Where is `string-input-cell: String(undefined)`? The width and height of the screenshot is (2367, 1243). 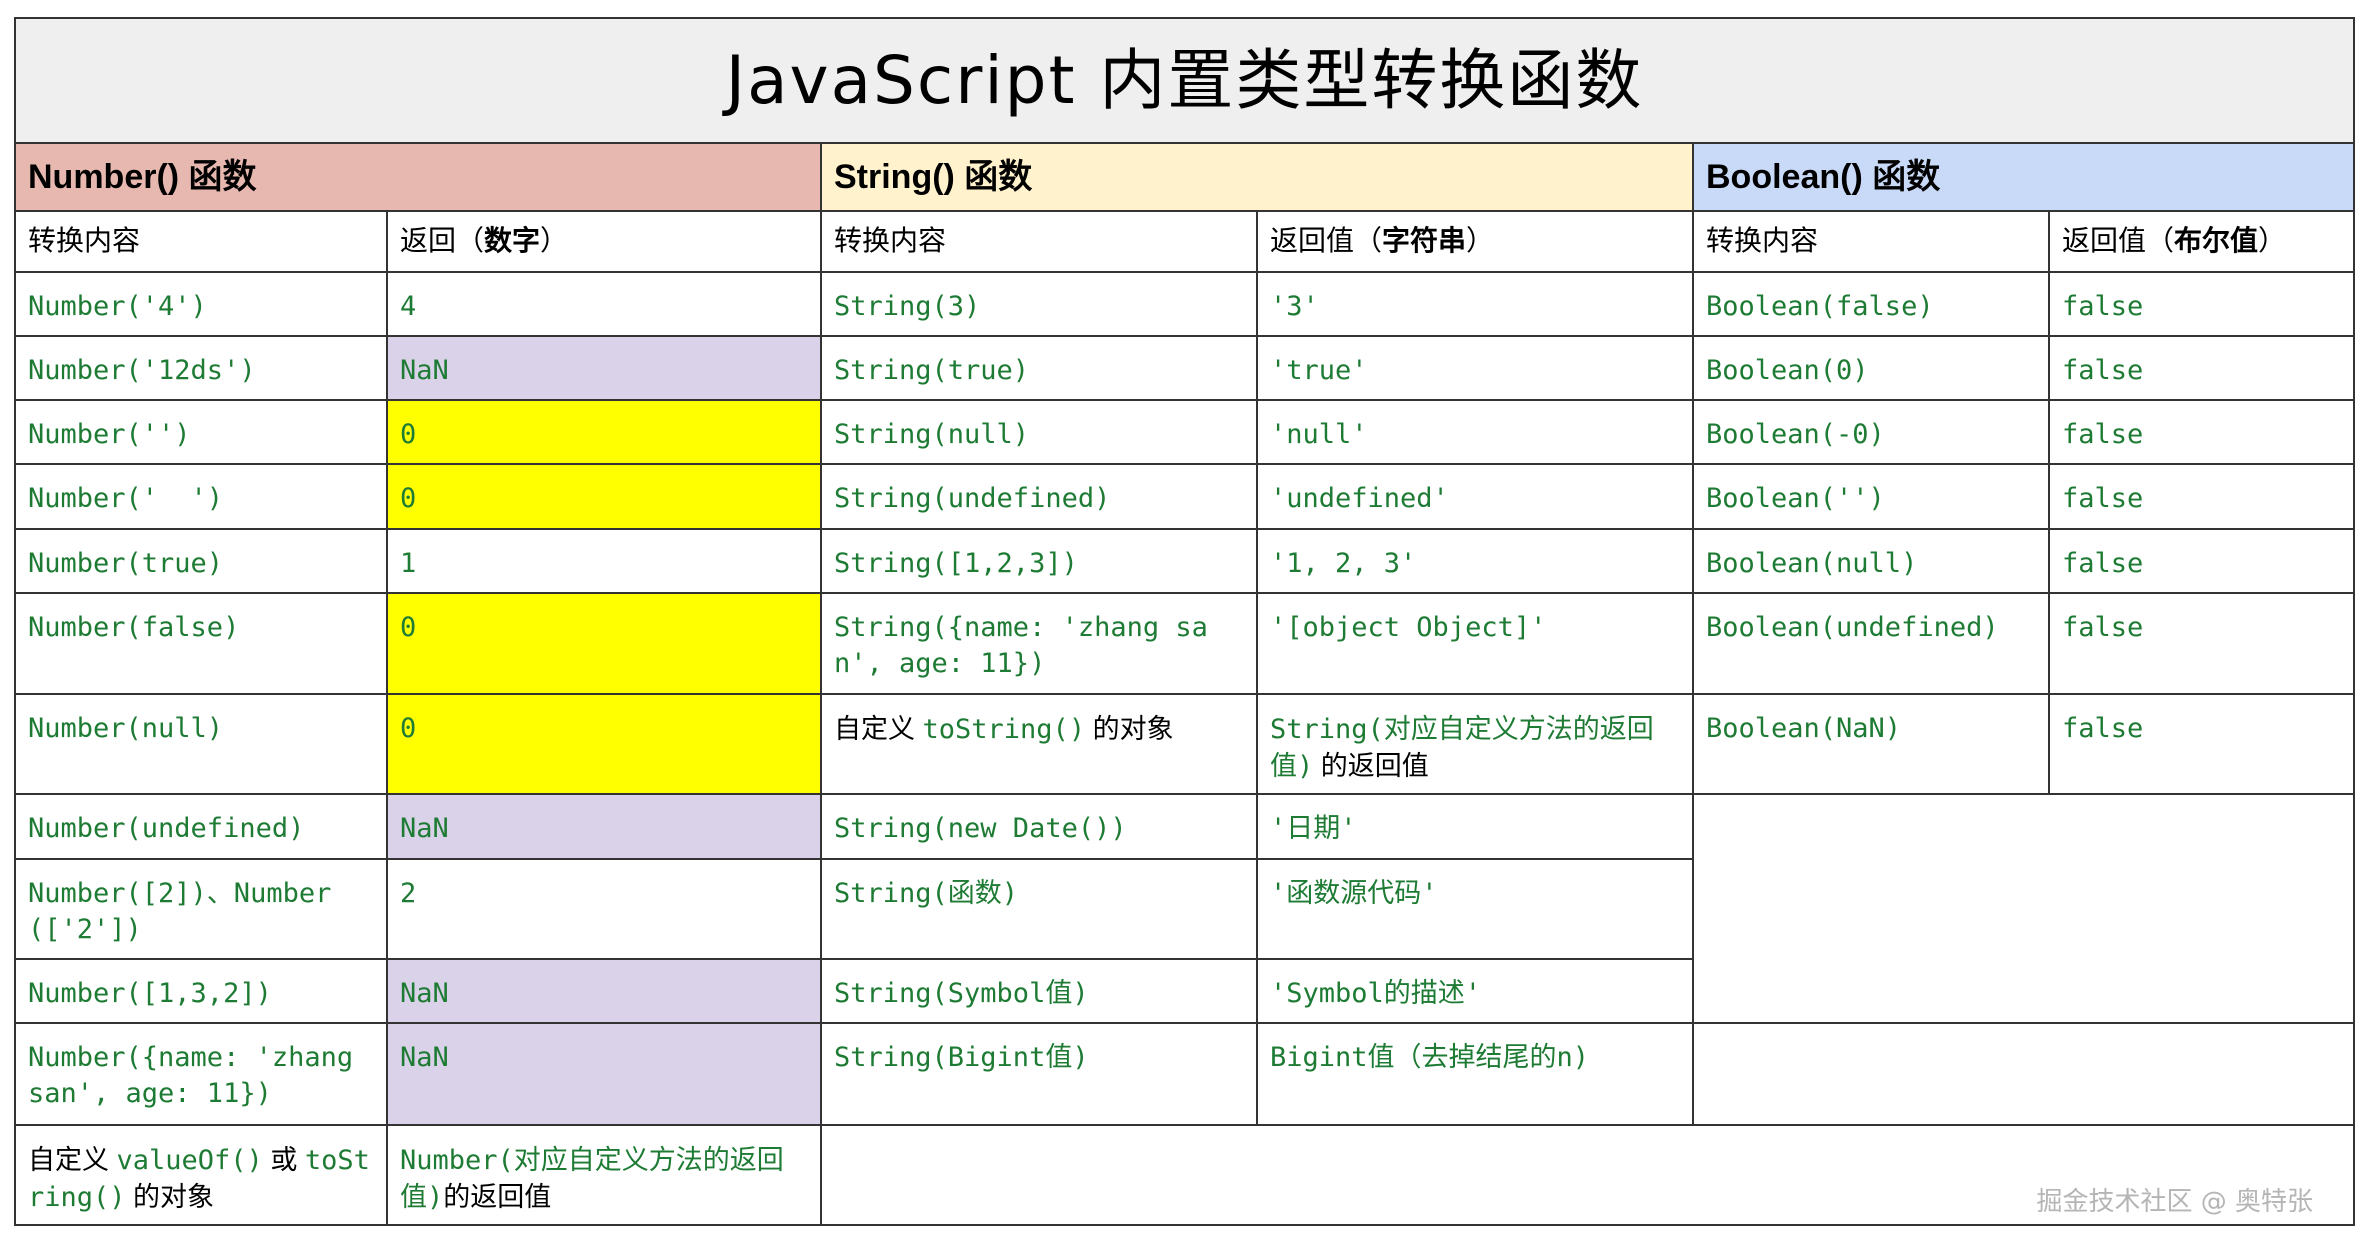 string-input-cell: String(undefined) is located at coordinates (1039, 496).